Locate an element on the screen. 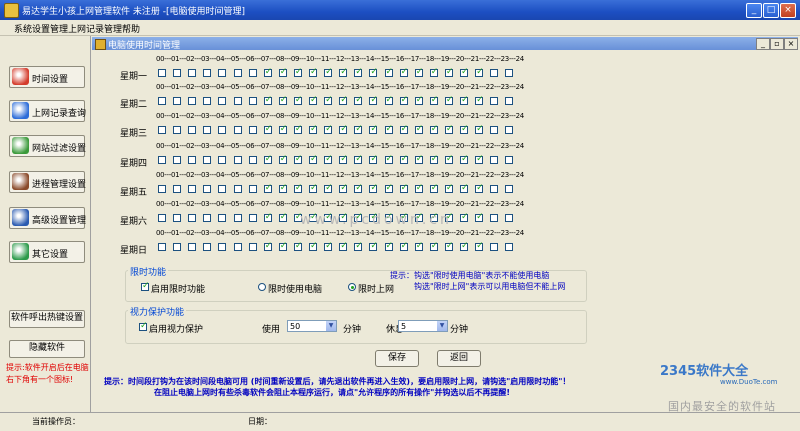 The height and width of the screenshot is (431, 800). maximize-button: □ is located at coordinates (771, 10).